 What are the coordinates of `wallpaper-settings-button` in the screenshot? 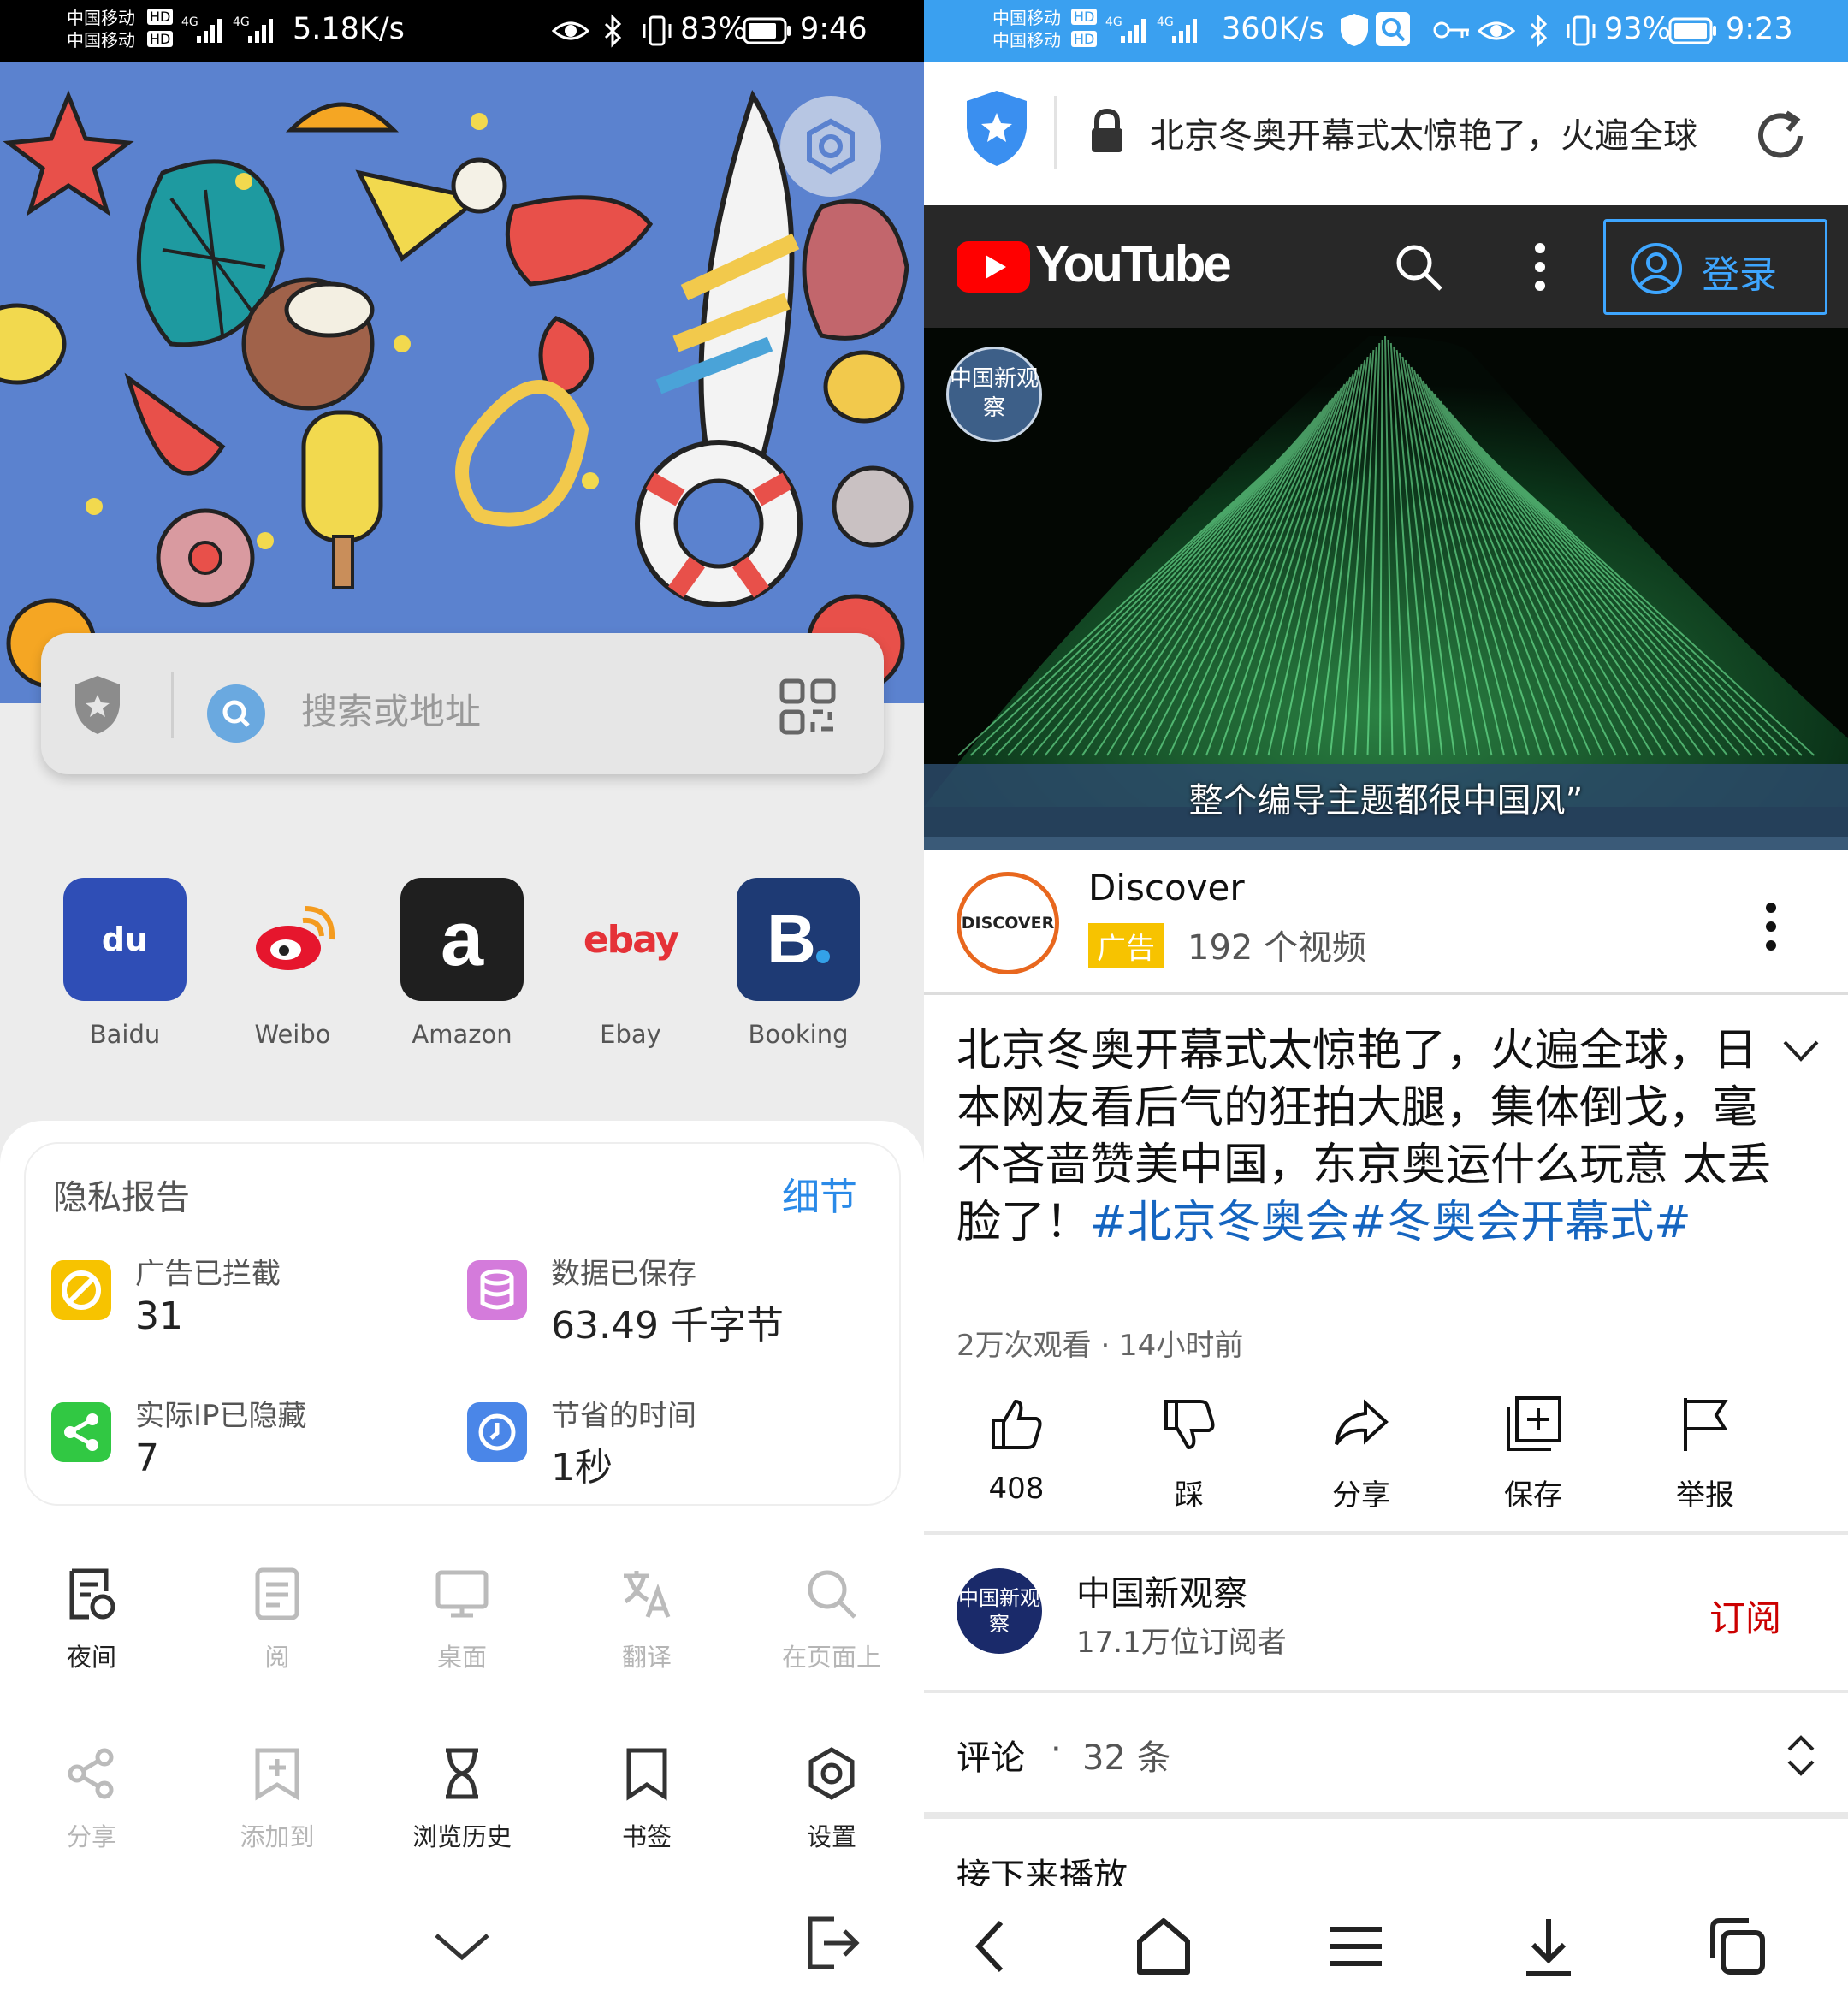 It's located at (830, 146).